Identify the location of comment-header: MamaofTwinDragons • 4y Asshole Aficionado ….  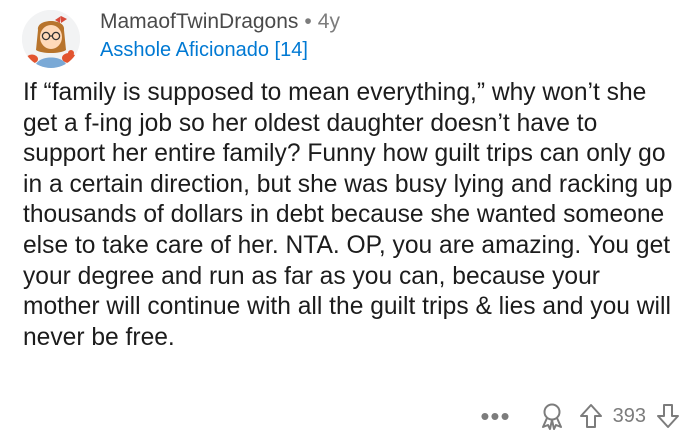
(352, 38).